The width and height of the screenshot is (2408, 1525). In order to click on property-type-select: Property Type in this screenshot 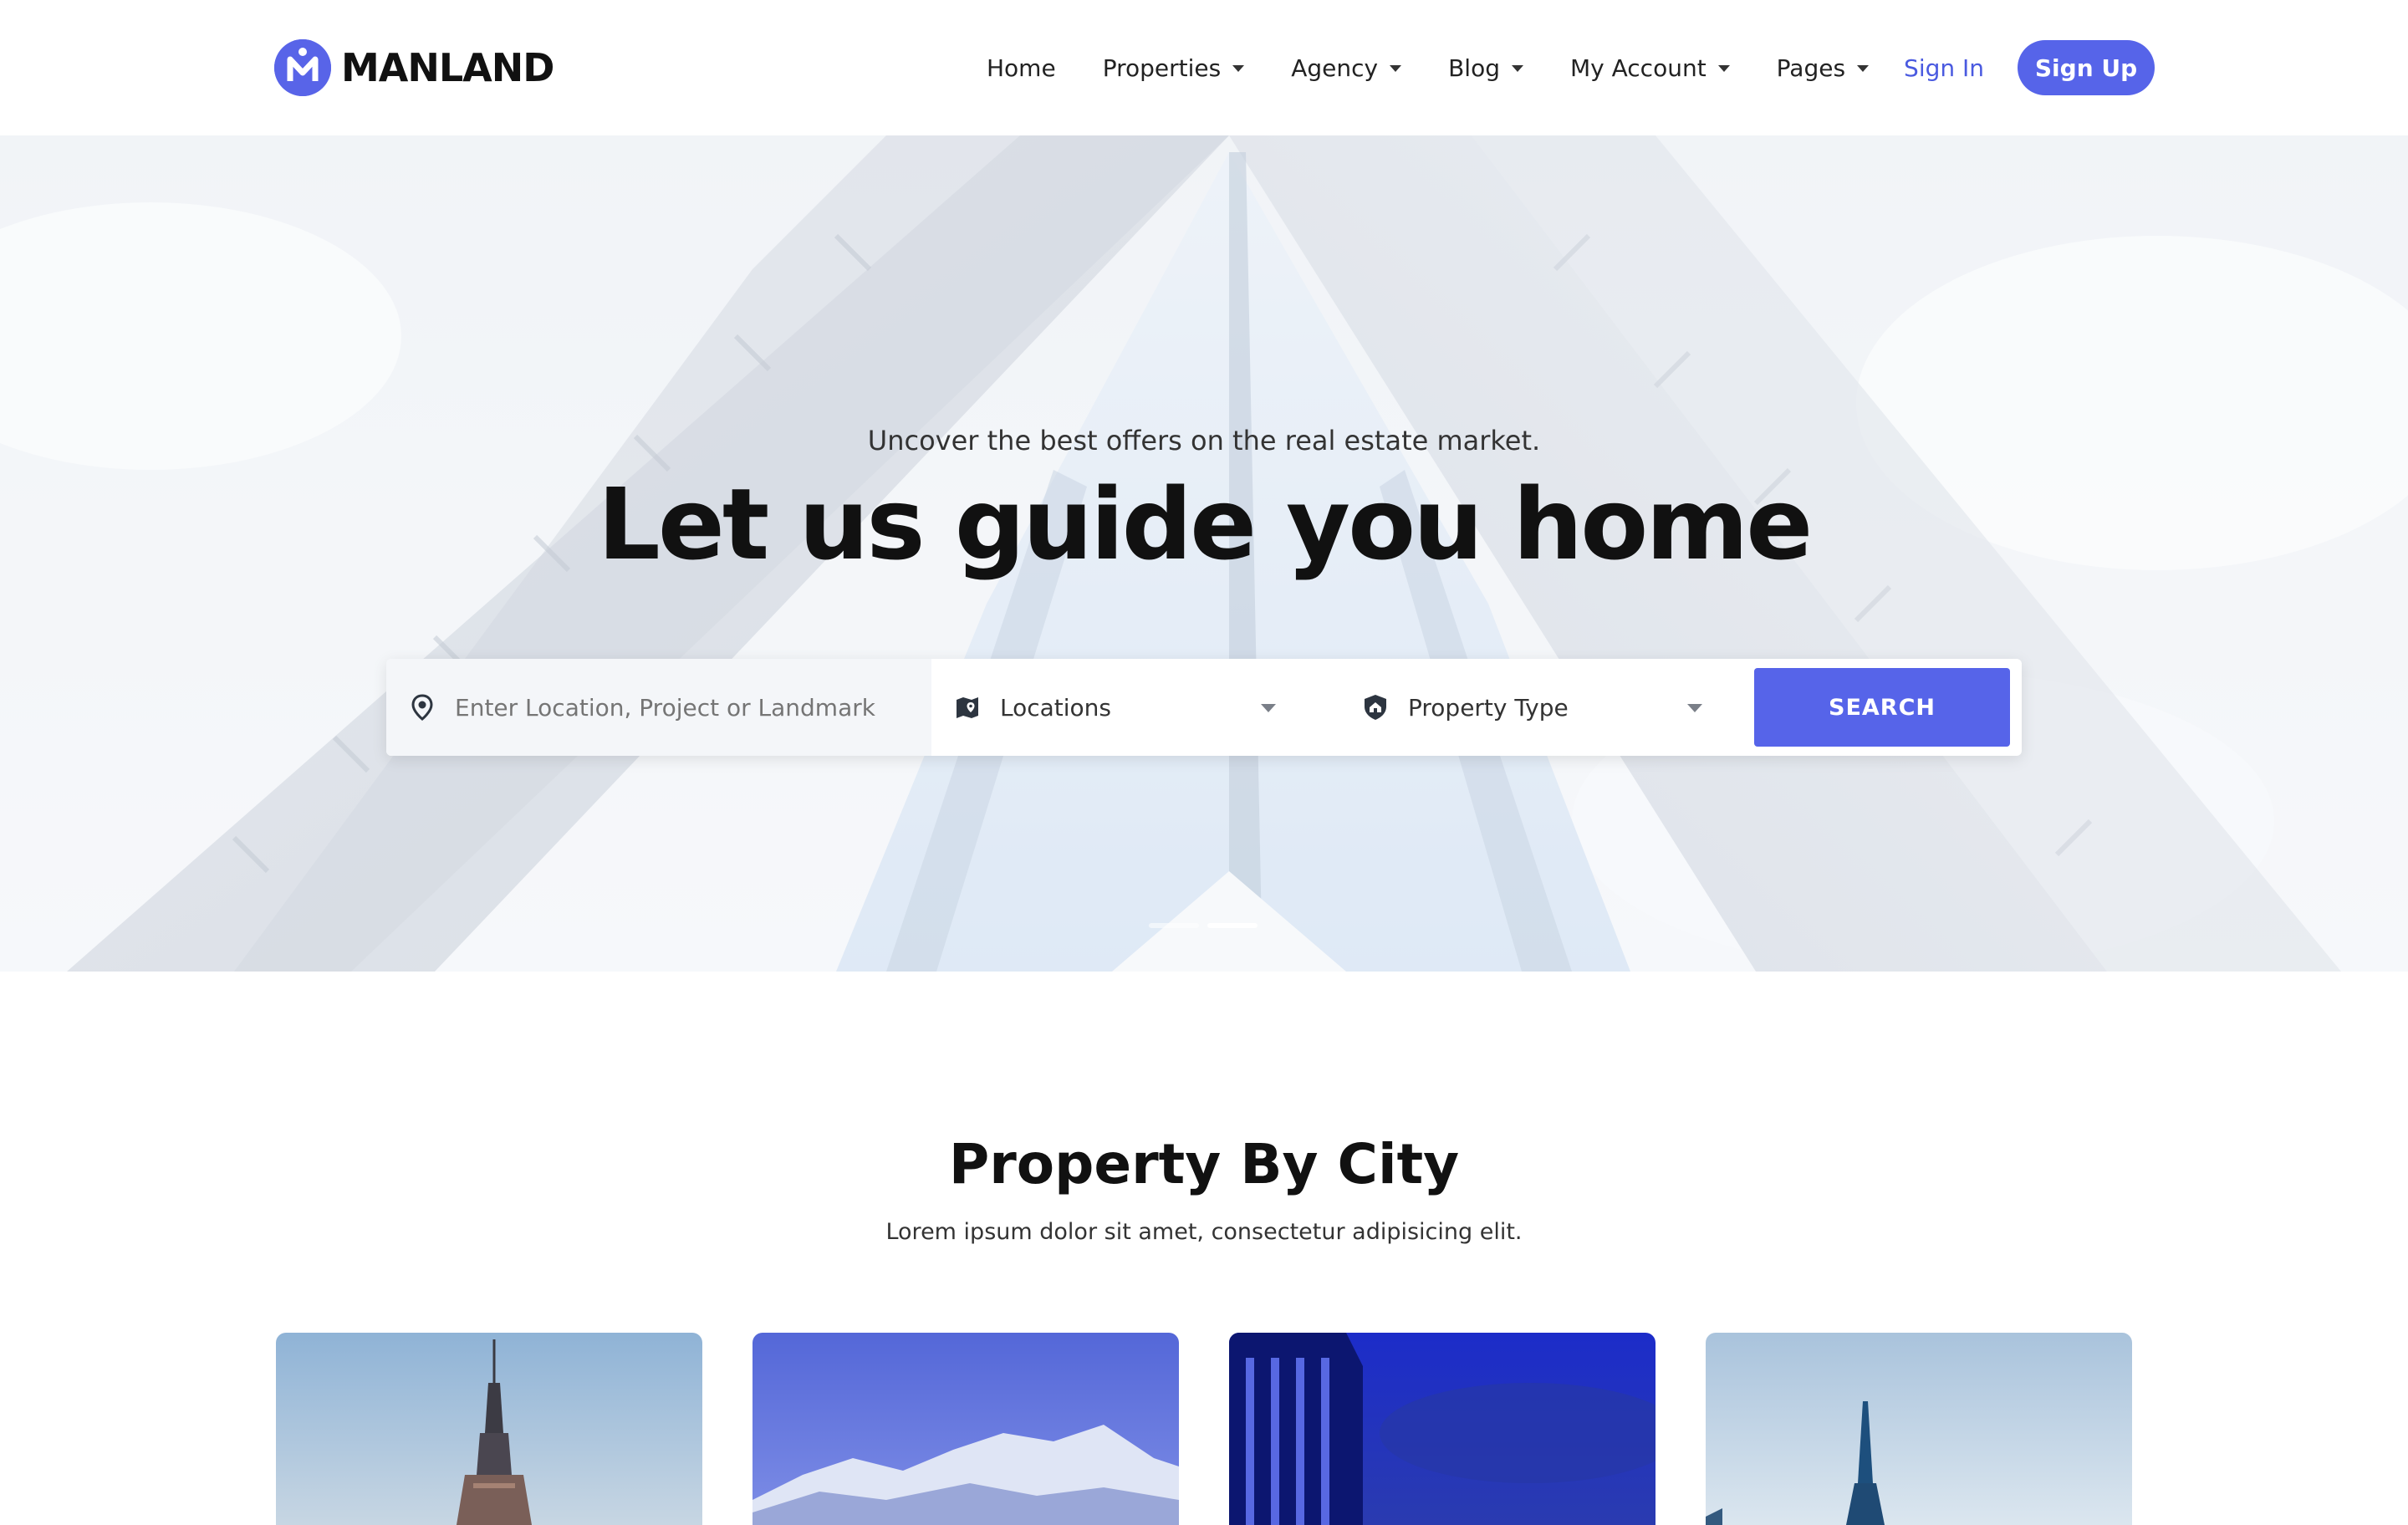, I will do `click(1544, 707)`.